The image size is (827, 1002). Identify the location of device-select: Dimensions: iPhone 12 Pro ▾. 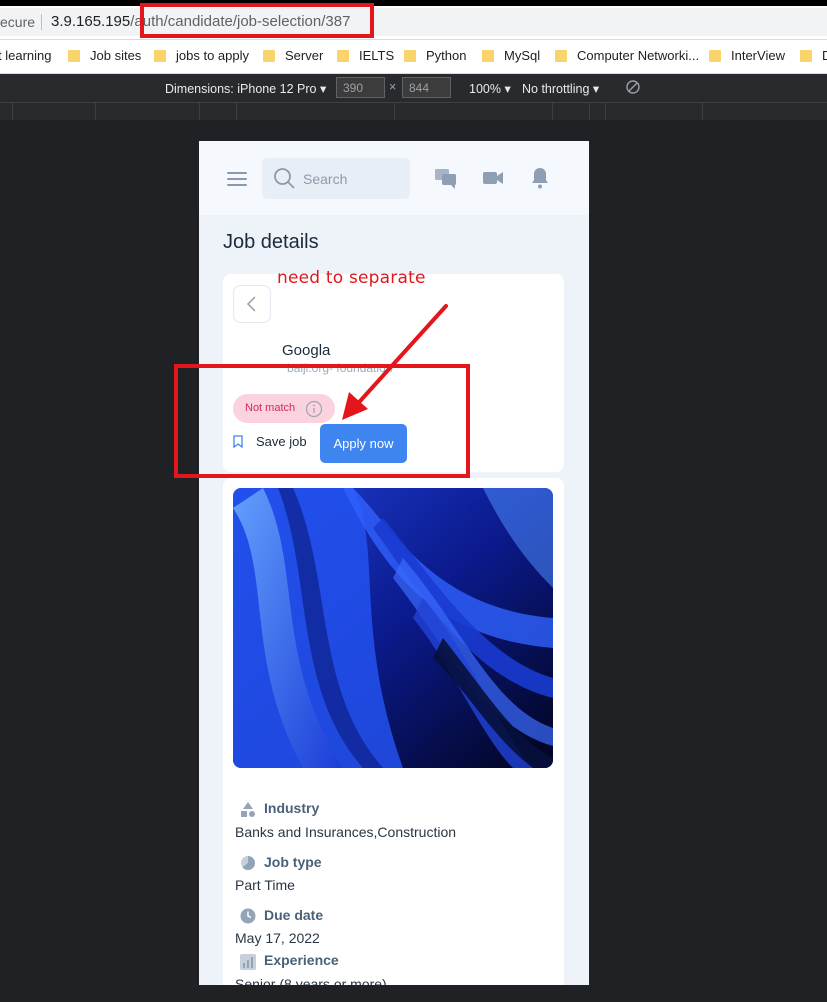
(245, 88).